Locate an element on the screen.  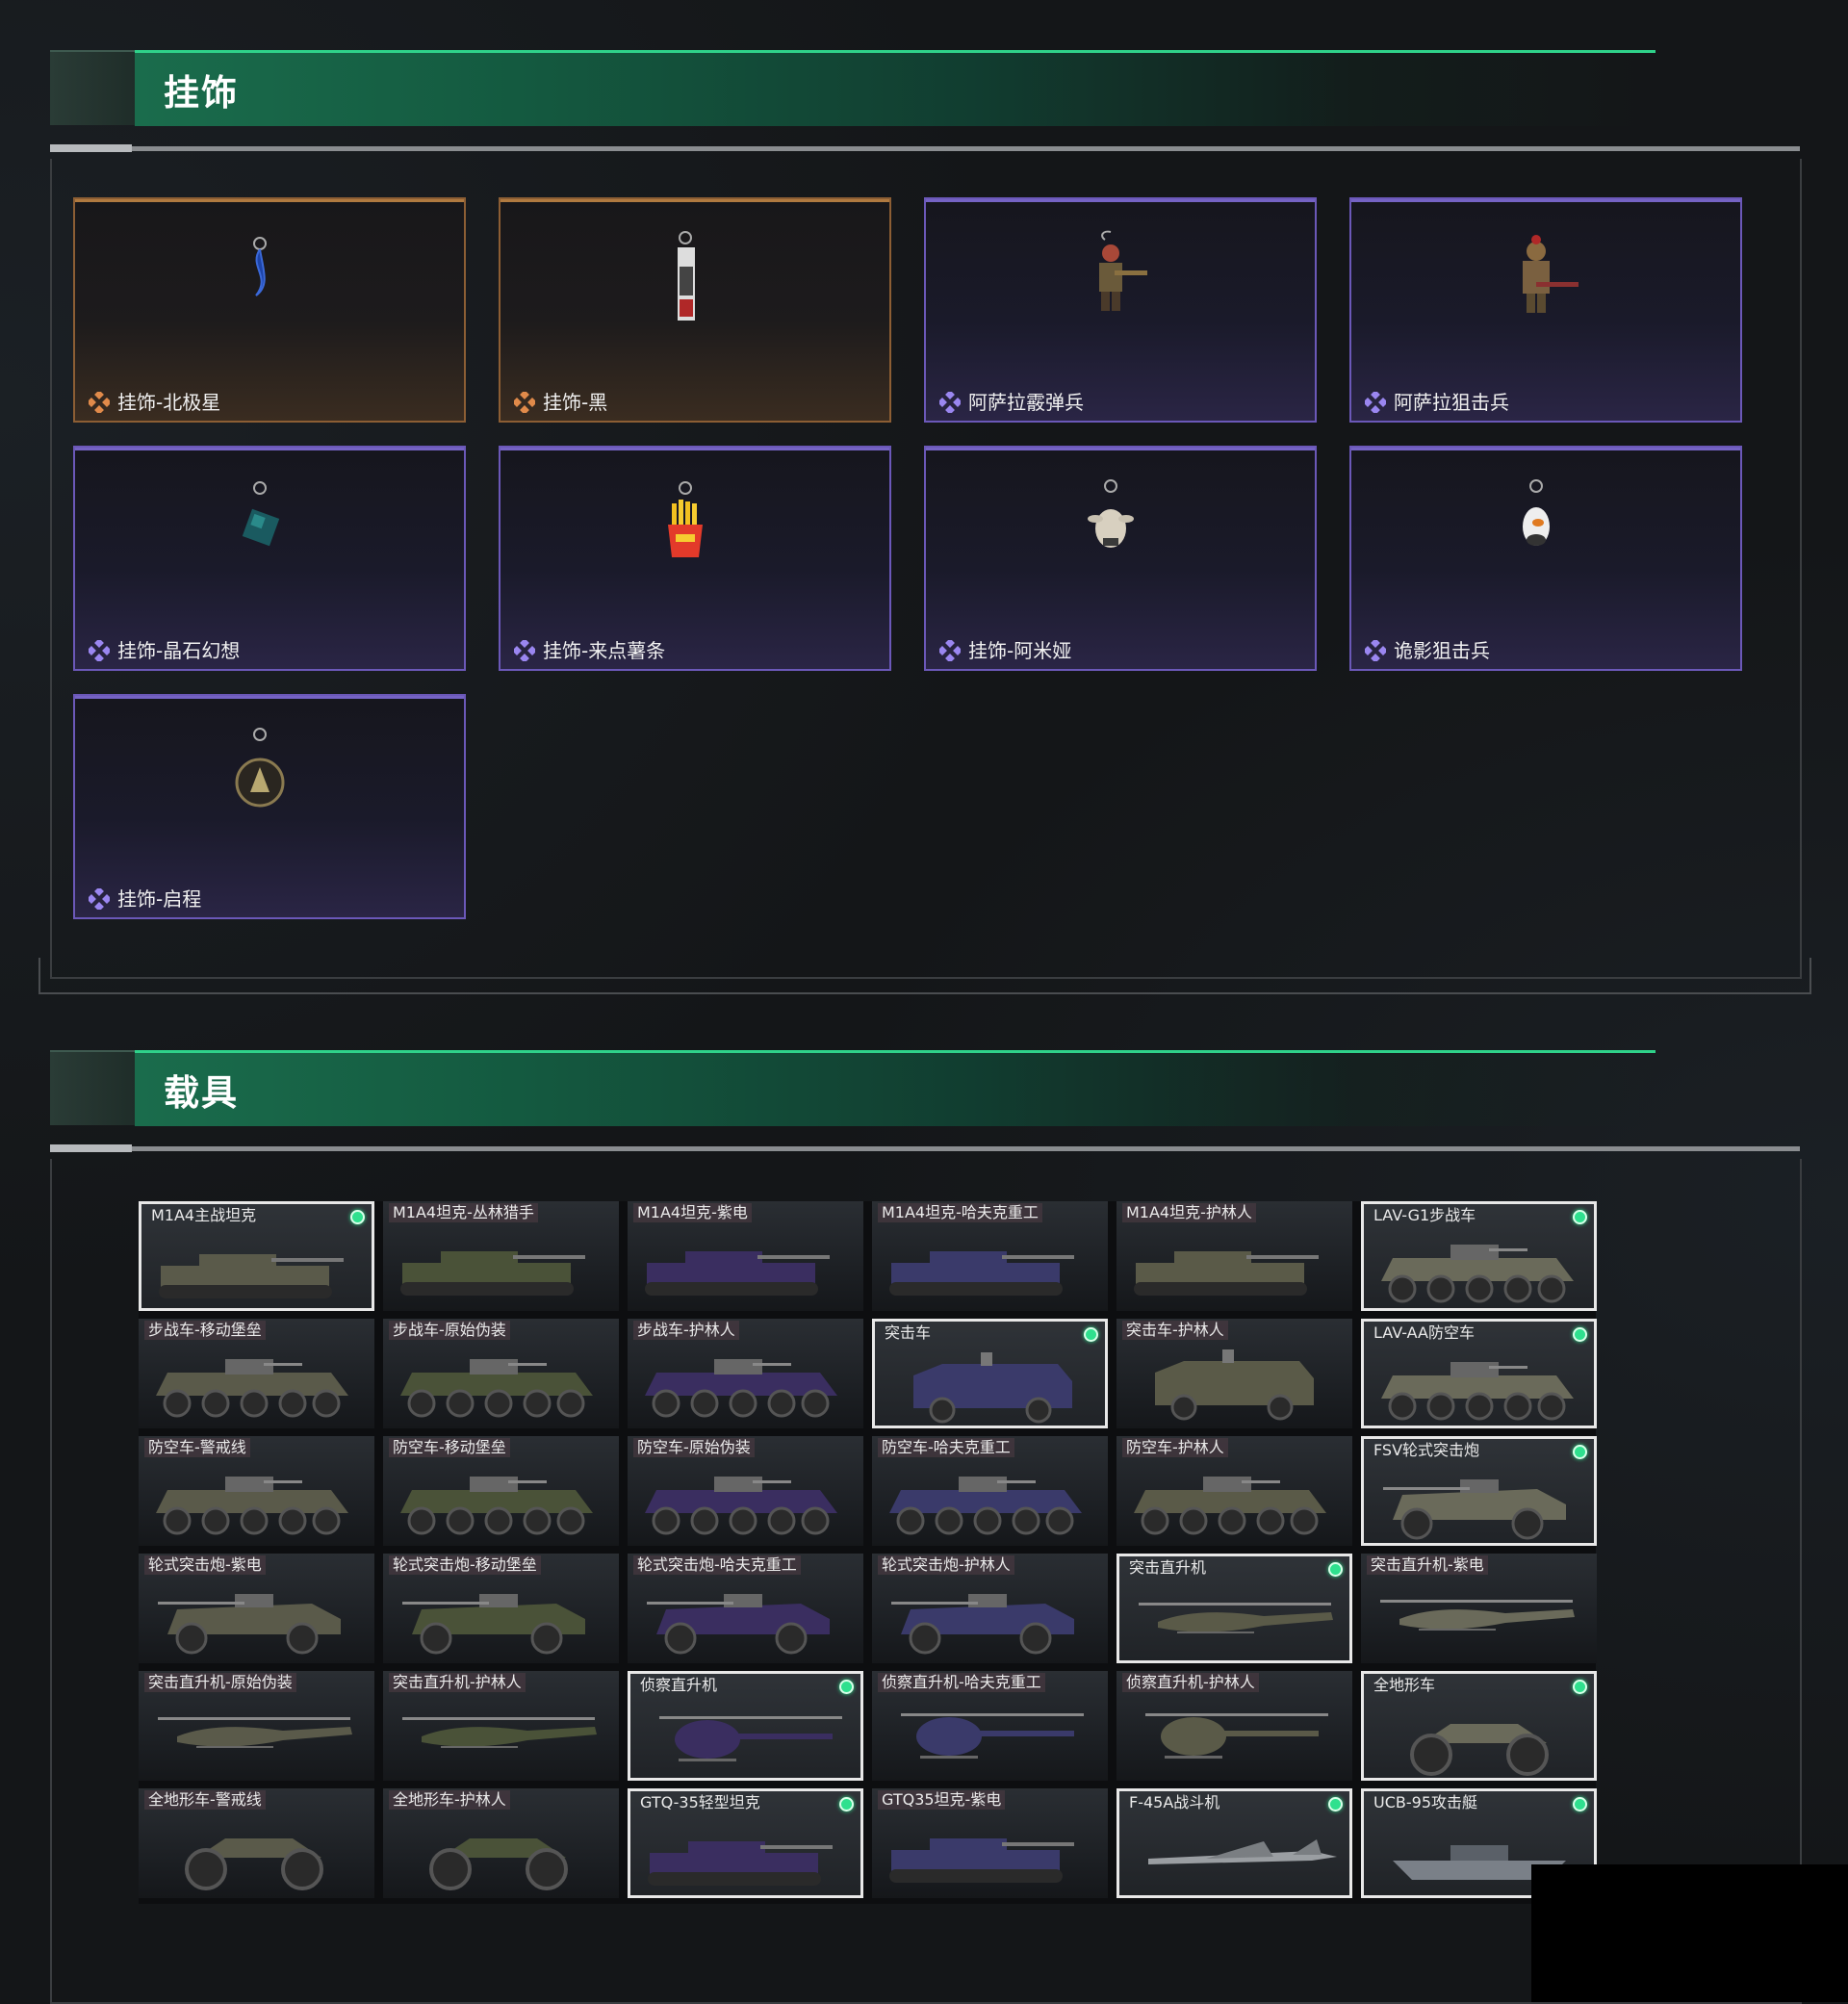
charm-card: 挂饰-阿米娅 is located at coordinates (1120, 558).